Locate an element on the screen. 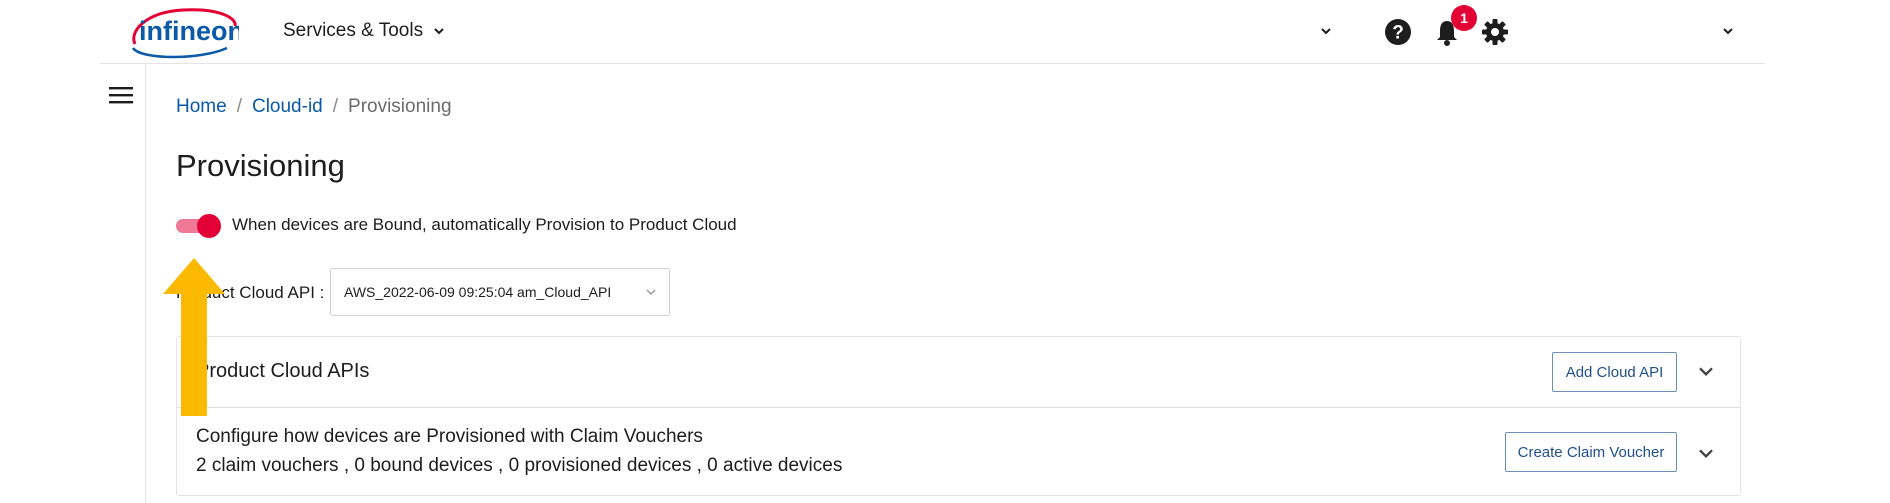  annotation-arrow-up-icon is located at coordinates (194, 337).